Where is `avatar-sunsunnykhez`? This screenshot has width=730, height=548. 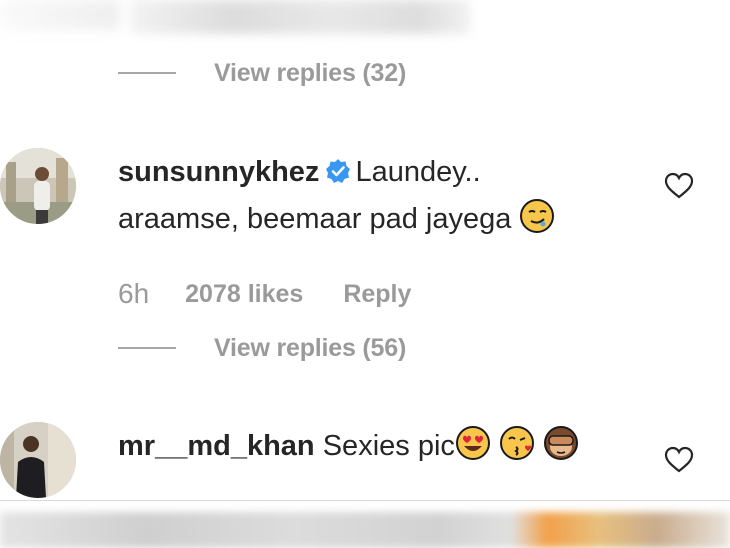
avatar-sunsunnykhez is located at coordinates (38, 186).